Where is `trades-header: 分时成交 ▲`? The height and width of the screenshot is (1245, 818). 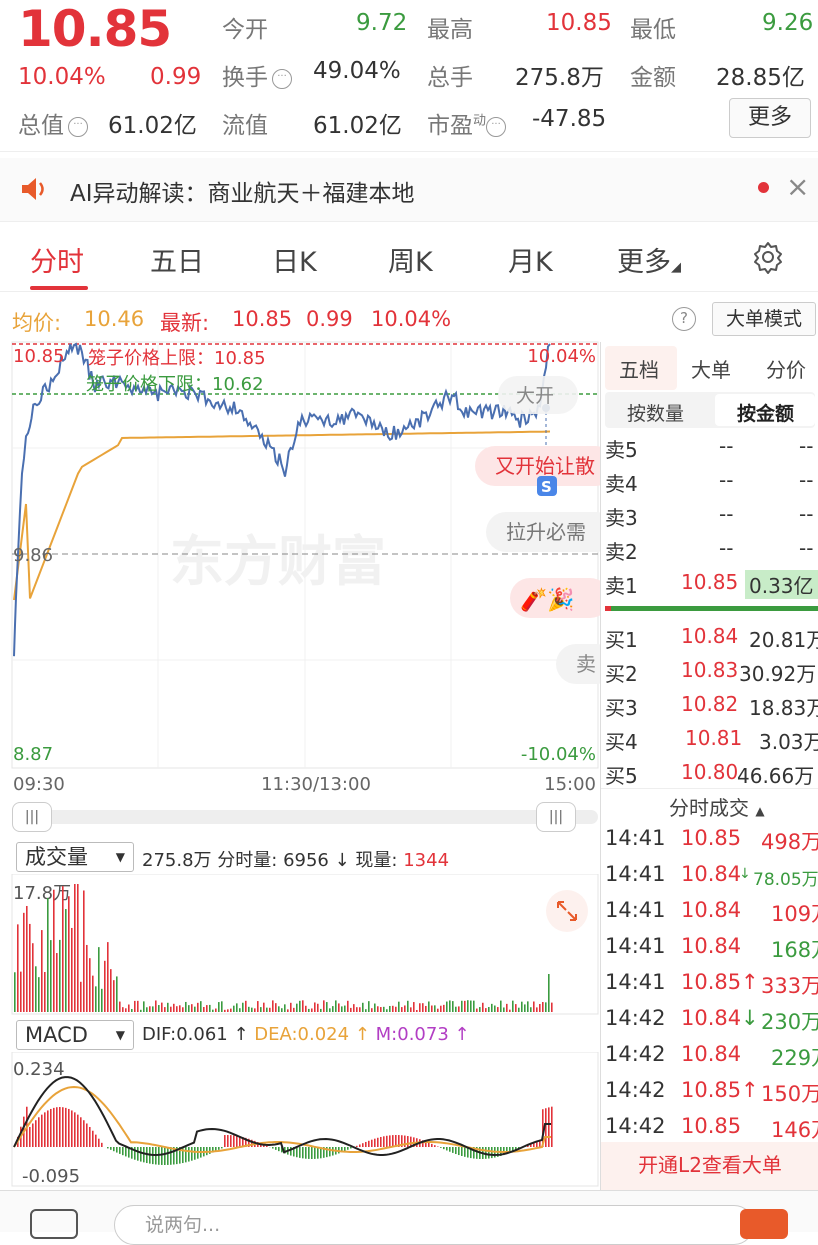
trades-header: 分时成交 ▲ is located at coordinates (717, 806).